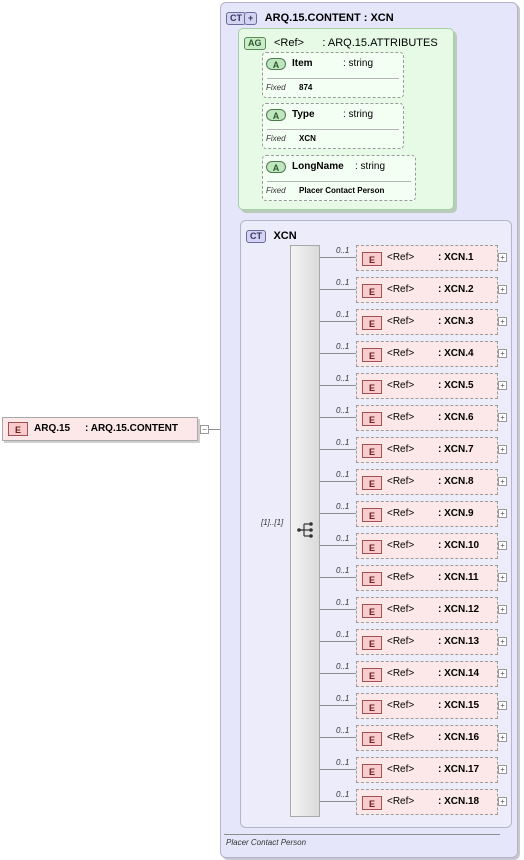  Describe the element at coordinates (427, 258) in the screenshot. I see `element-box: E <Ref>: XCN.1` at that location.